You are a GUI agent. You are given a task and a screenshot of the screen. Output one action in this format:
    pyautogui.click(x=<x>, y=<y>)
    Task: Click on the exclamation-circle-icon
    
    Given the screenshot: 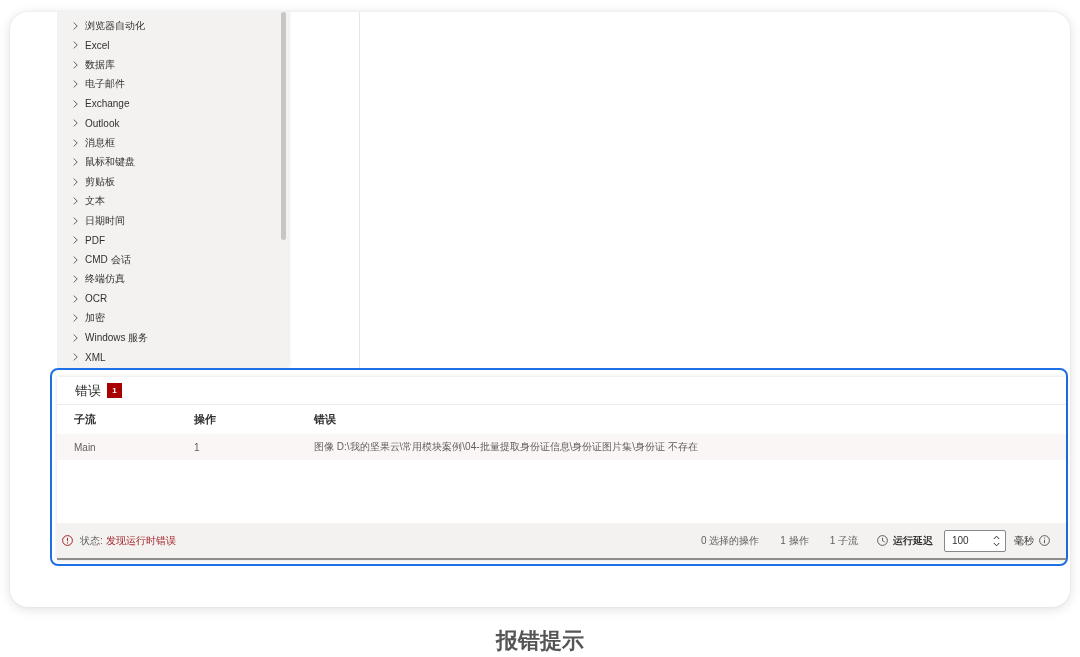 What is the action you would take?
    pyautogui.click(x=67, y=540)
    